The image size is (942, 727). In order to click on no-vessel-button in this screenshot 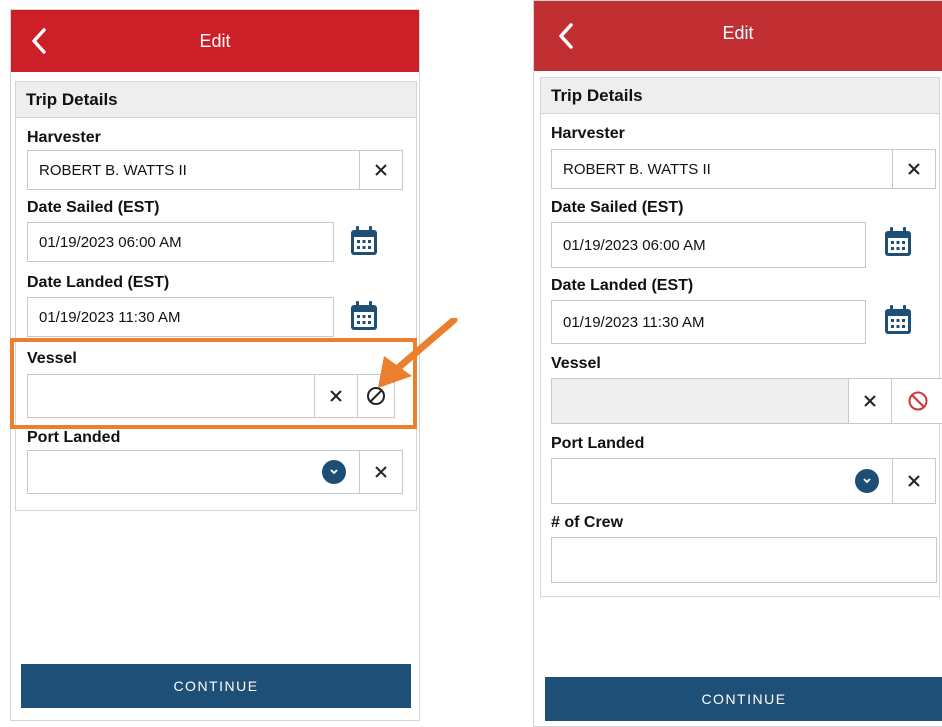, I will do `click(376, 396)`.